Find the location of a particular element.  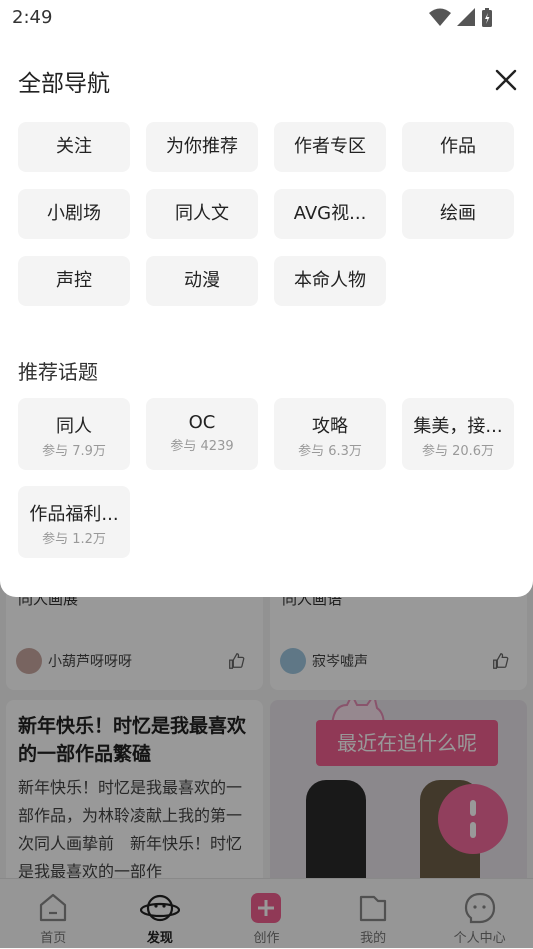

sheet-title: 全部导航 is located at coordinates (64, 84).